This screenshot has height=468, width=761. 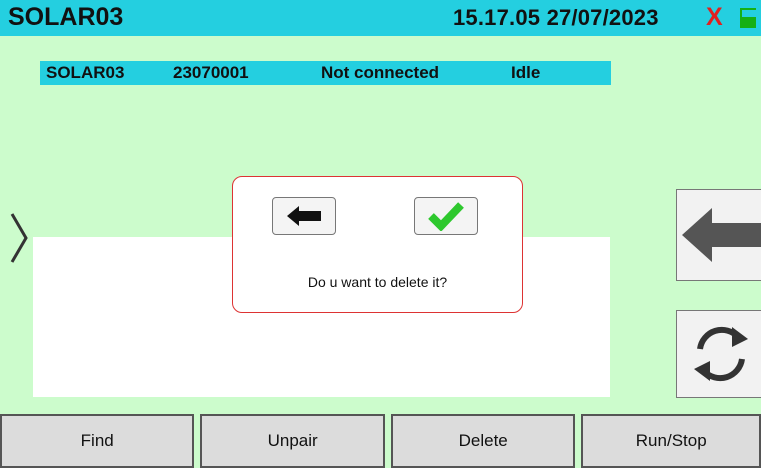 I want to click on find-button: Find, so click(x=97, y=441).